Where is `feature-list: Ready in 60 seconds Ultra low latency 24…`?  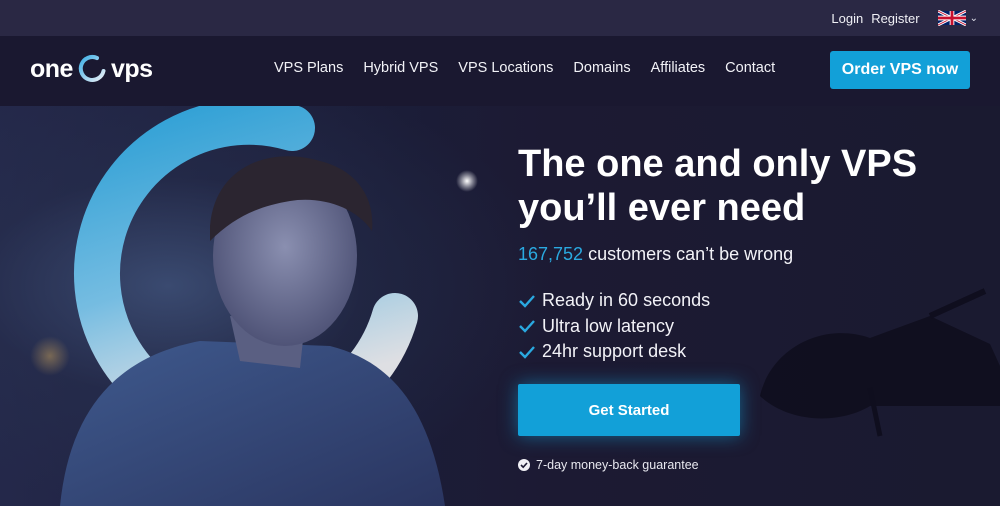
feature-list: Ready in 60 seconds Ultra low latency 24… is located at coordinates (614, 326).